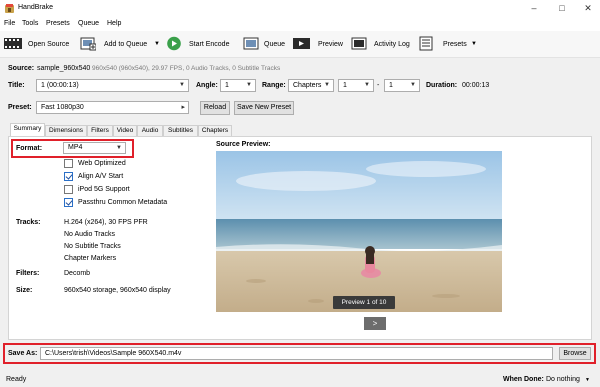 Image resolution: width=600 pixels, height=387 pixels. Describe the element at coordinates (426, 43) in the screenshot. I see `presets-icon` at that location.